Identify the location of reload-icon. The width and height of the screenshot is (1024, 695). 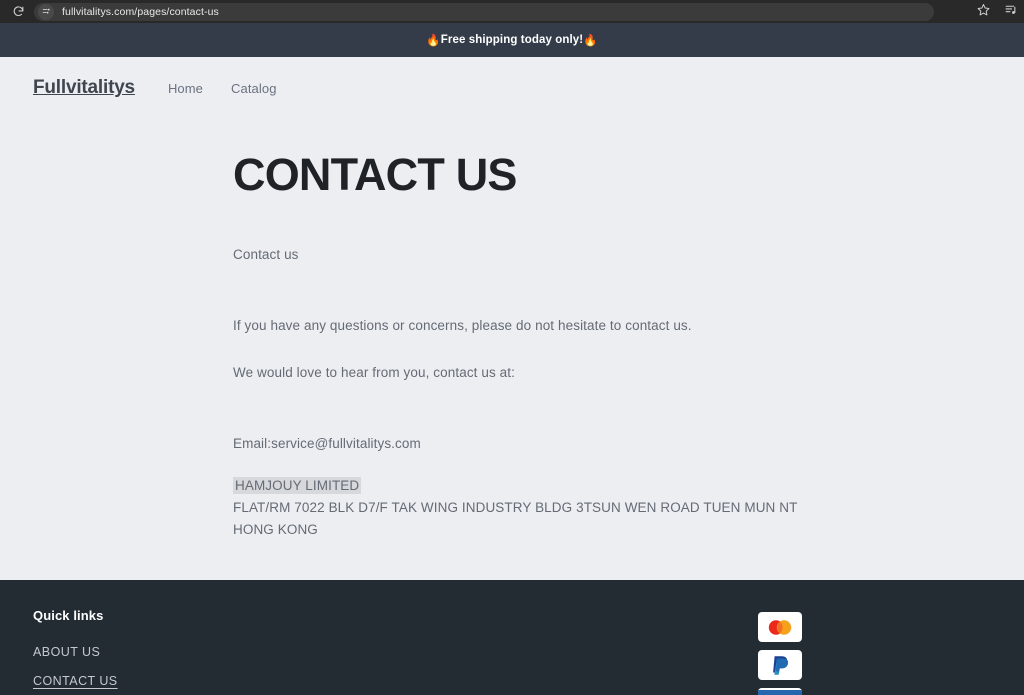
(18, 12).